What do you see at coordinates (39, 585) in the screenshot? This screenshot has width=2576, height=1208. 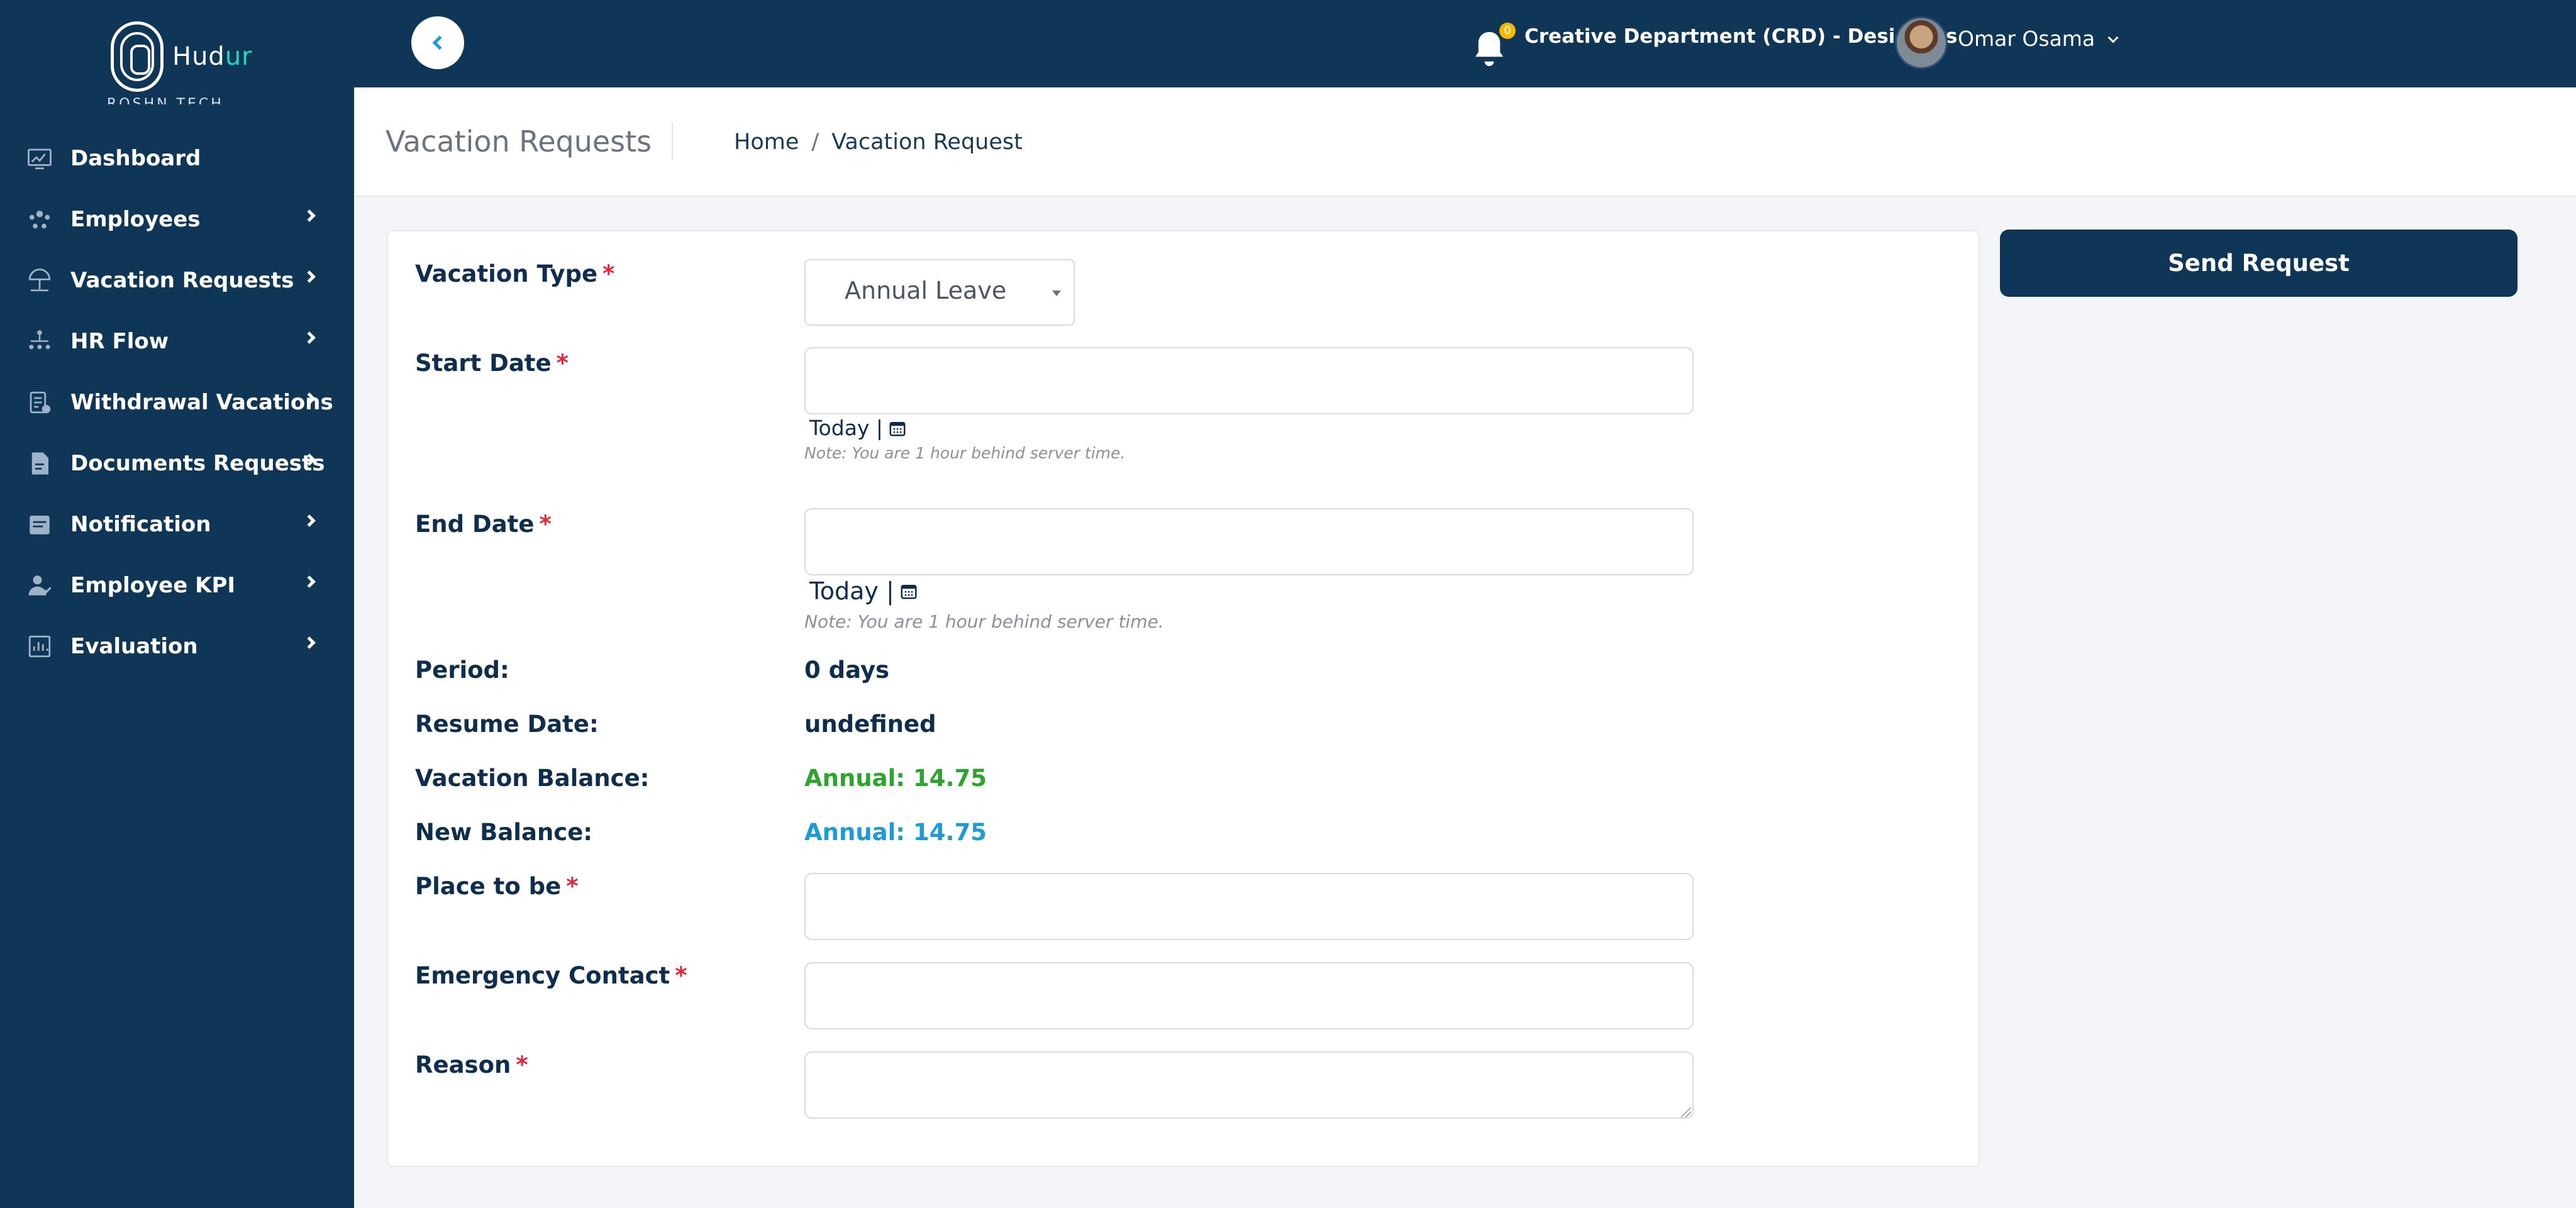 I see `kpi-icon` at bounding box center [39, 585].